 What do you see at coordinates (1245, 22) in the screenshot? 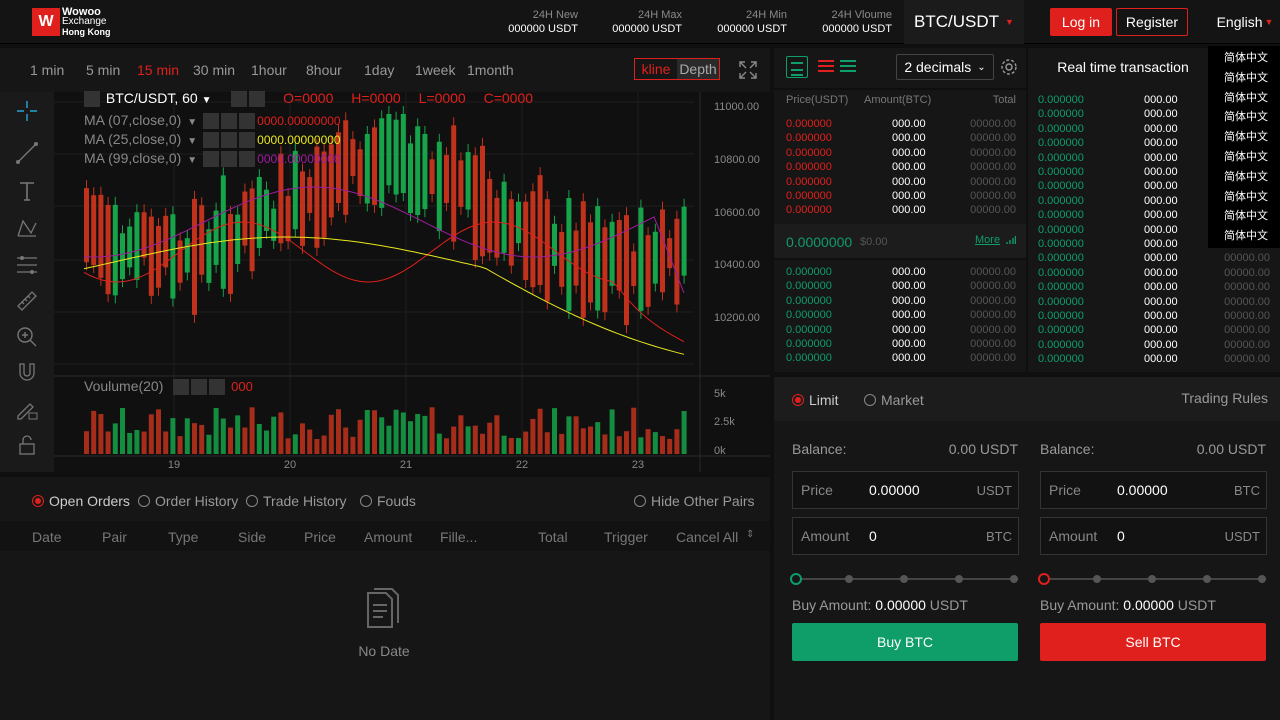
I see `language-selector: English ▼` at bounding box center [1245, 22].